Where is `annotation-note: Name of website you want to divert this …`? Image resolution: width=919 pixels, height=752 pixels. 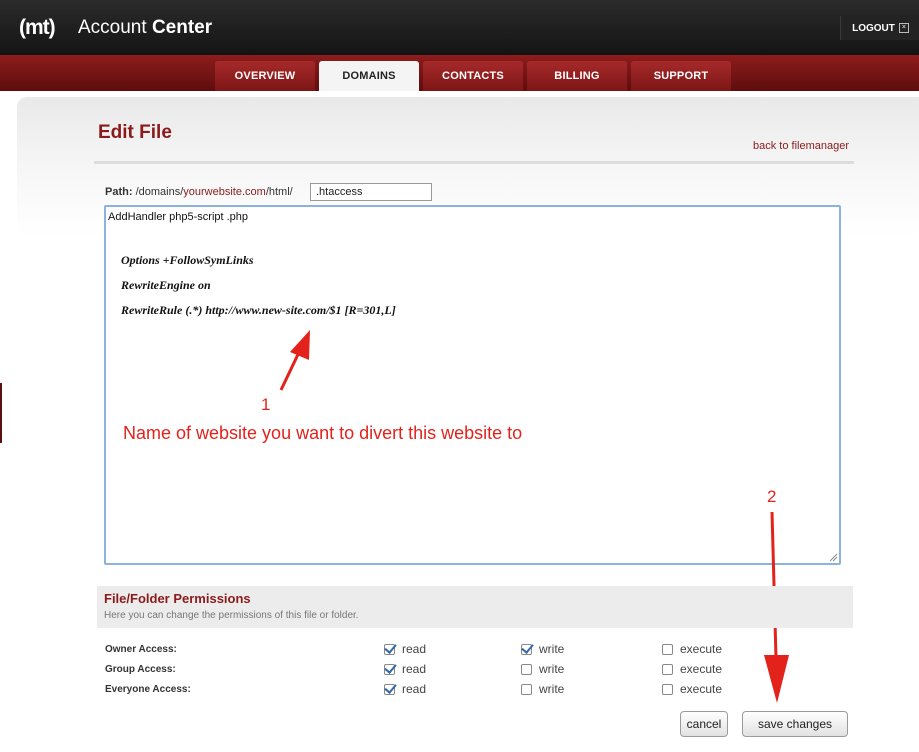 annotation-note: Name of website you want to divert this … is located at coordinates (323, 433).